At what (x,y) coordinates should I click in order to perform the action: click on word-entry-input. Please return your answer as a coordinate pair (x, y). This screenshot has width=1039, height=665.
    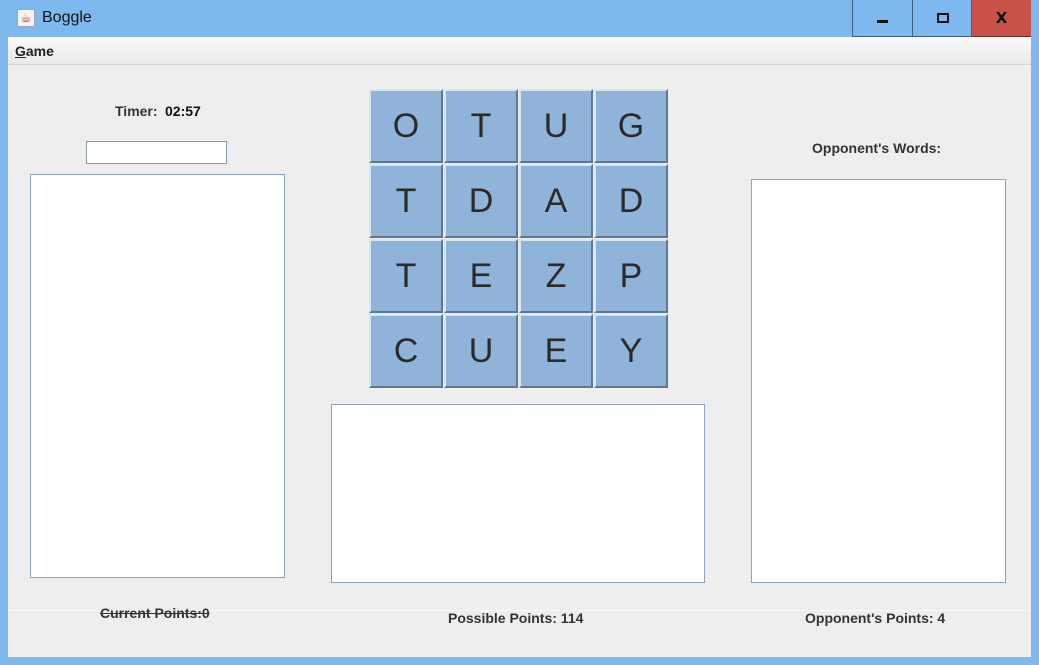
    Looking at the image, I should click on (156, 152).